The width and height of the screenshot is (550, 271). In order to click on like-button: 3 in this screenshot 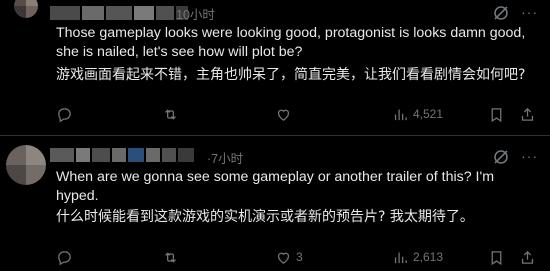, I will do `click(289, 257)`.